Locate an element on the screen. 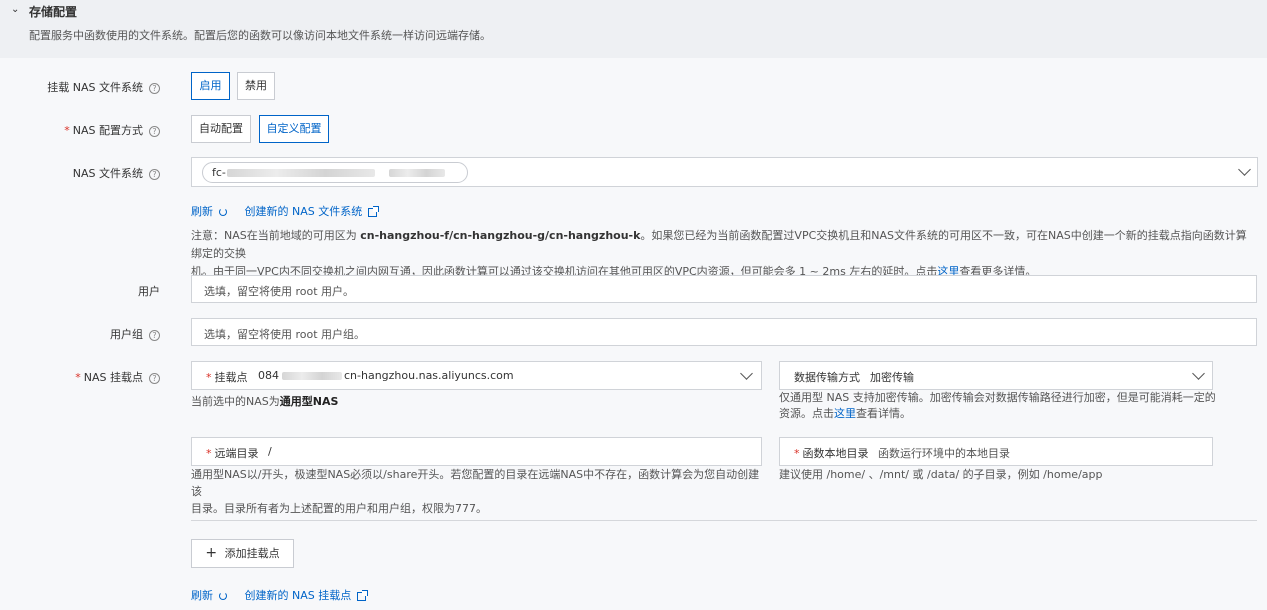 The height and width of the screenshot is (610, 1267). group-label: 用户组? is located at coordinates (80, 334).